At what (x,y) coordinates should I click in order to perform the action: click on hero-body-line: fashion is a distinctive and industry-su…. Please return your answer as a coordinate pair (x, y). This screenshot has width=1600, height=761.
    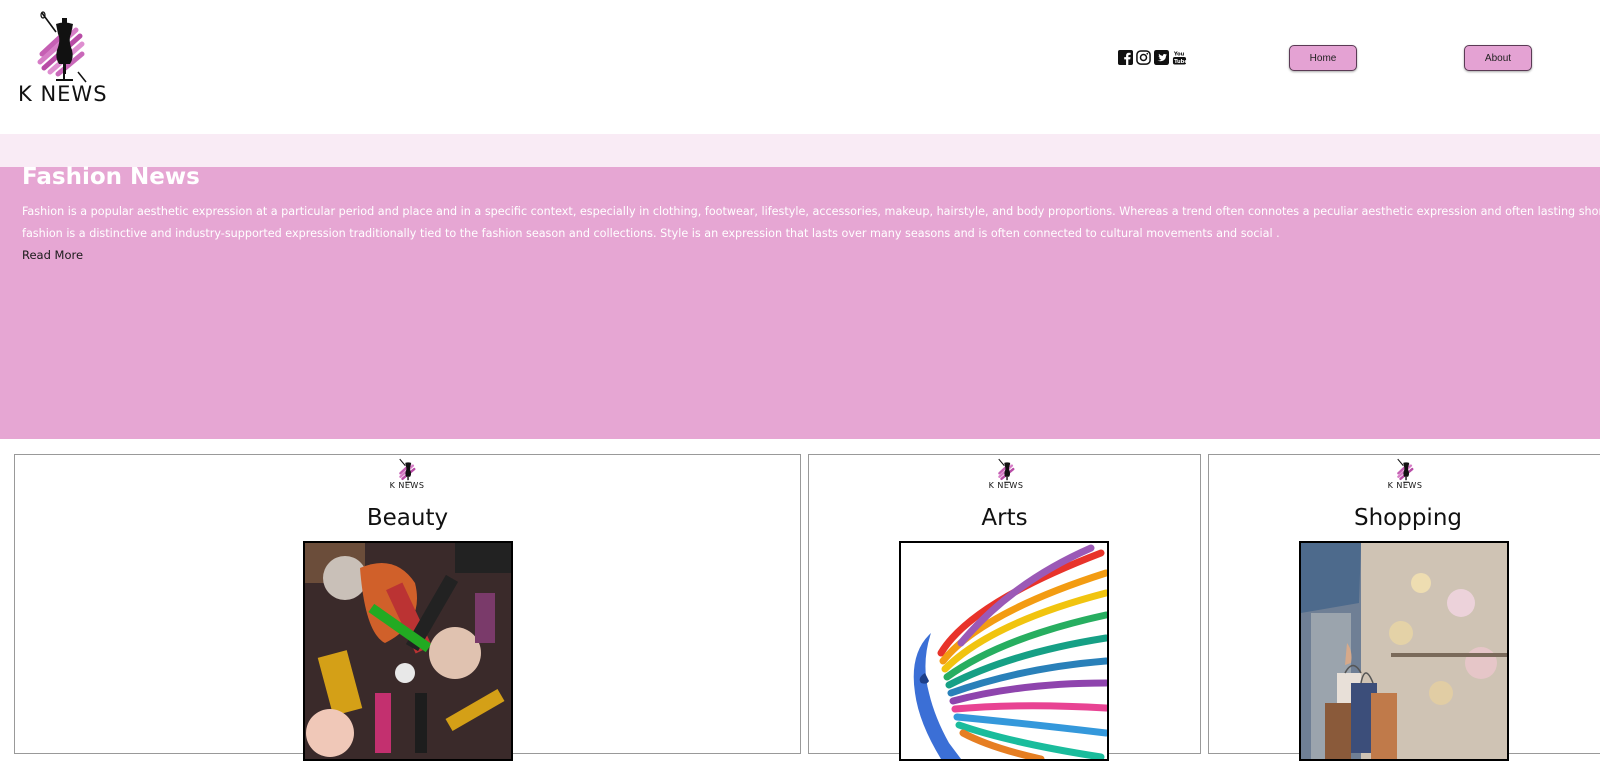
    Looking at the image, I should click on (651, 233).